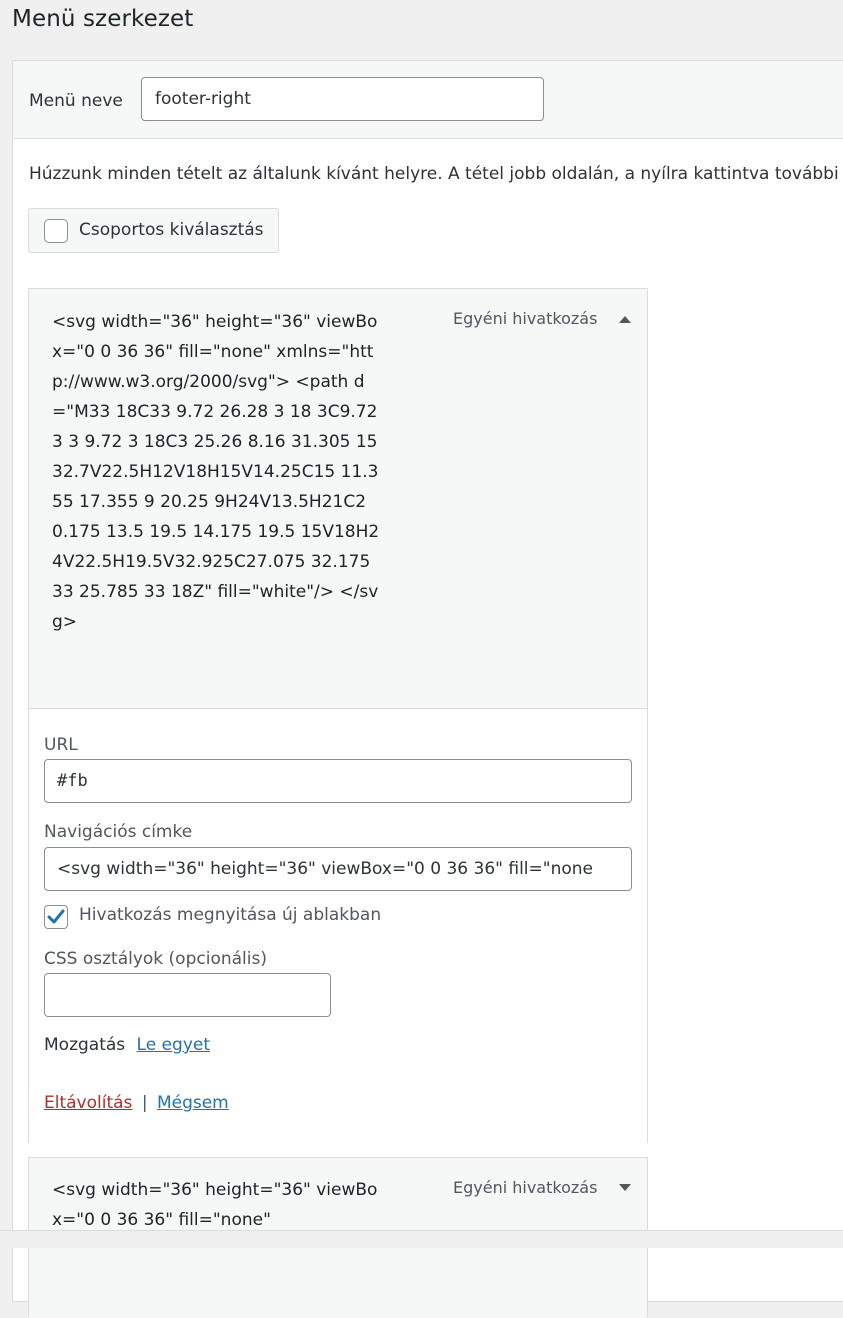  What do you see at coordinates (173, 1045) in the screenshot?
I see `move-down-link: Le egyet` at bounding box center [173, 1045].